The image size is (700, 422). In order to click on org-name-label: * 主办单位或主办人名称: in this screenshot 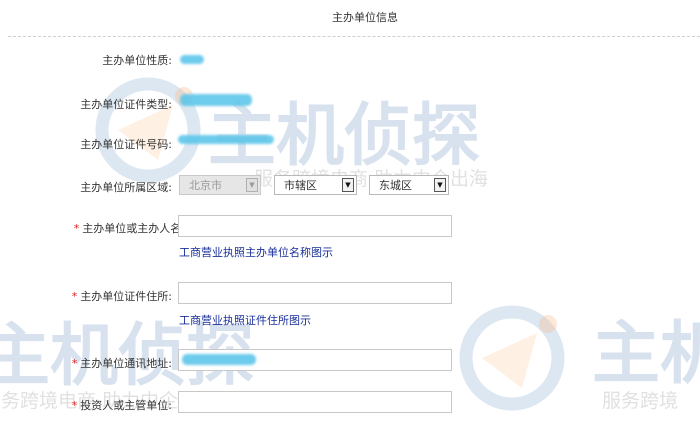, I will do `click(134, 228)`.